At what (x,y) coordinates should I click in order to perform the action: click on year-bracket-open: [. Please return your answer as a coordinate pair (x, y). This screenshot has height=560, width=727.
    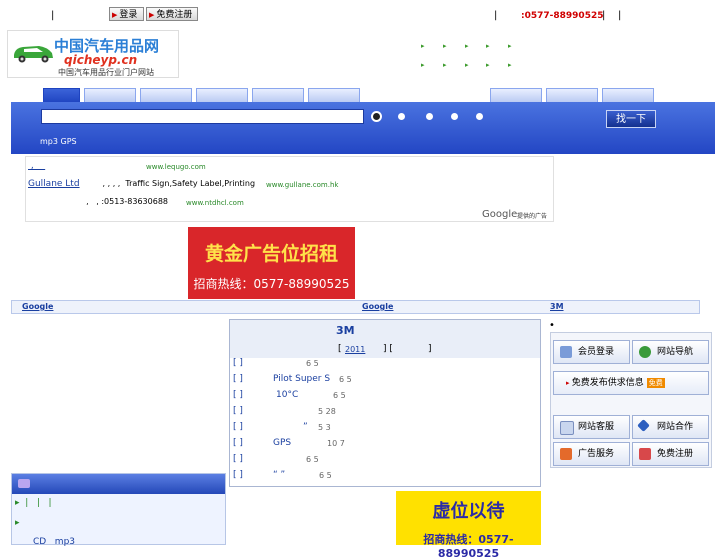
    Looking at the image, I should click on (340, 349).